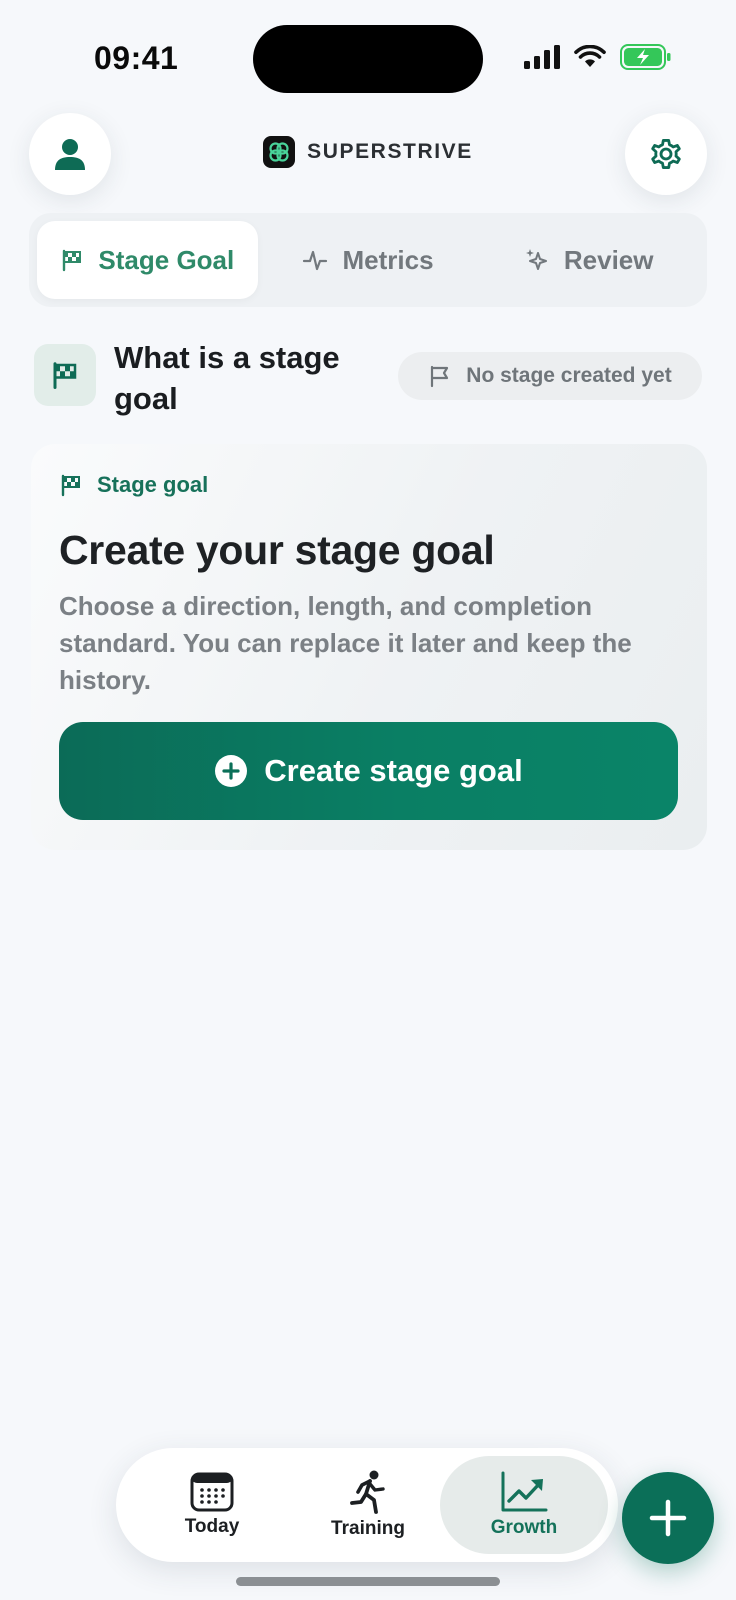 This screenshot has height=1600, width=736. What do you see at coordinates (212, 1526) in the screenshot?
I see `nav-label: Today` at bounding box center [212, 1526].